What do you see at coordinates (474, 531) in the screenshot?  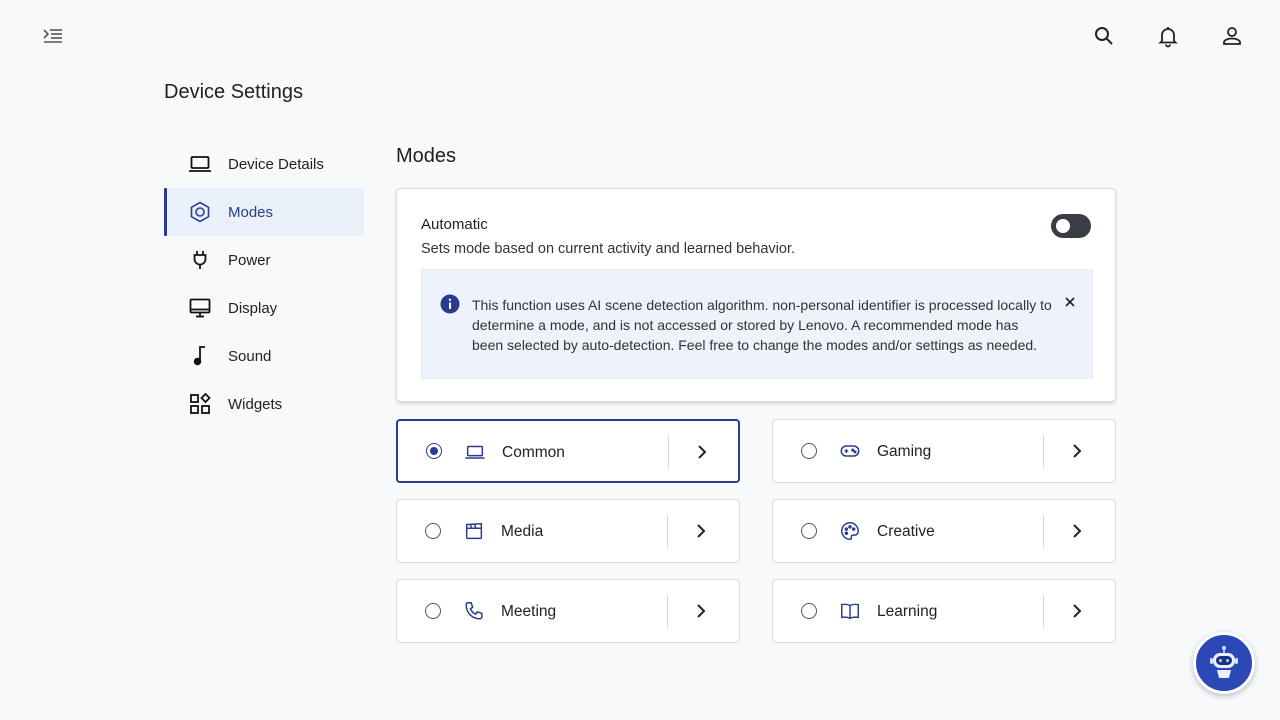 I see `clapperboard-icon` at bounding box center [474, 531].